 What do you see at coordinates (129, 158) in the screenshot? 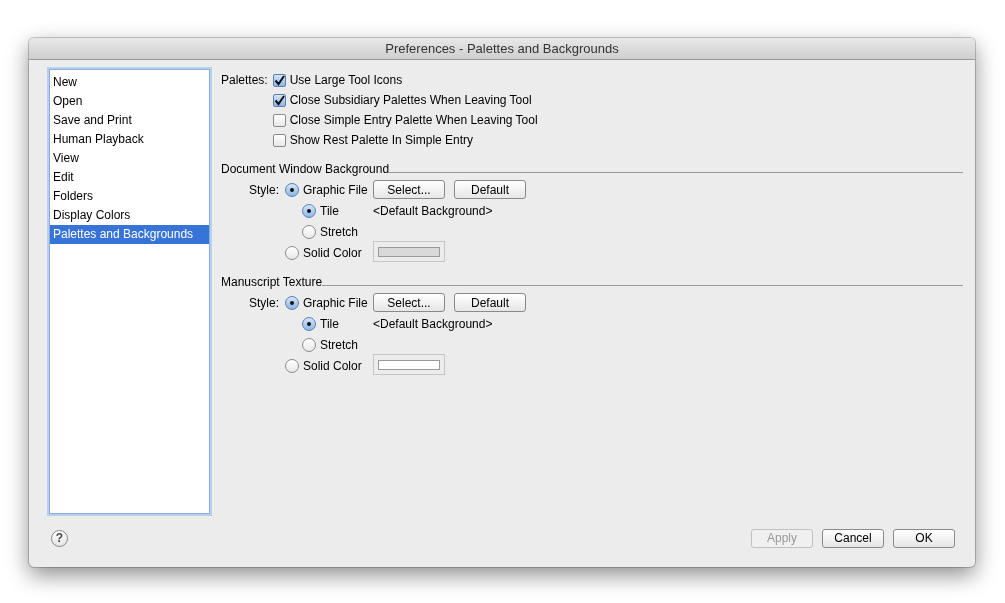
I see `category-item: View` at bounding box center [129, 158].